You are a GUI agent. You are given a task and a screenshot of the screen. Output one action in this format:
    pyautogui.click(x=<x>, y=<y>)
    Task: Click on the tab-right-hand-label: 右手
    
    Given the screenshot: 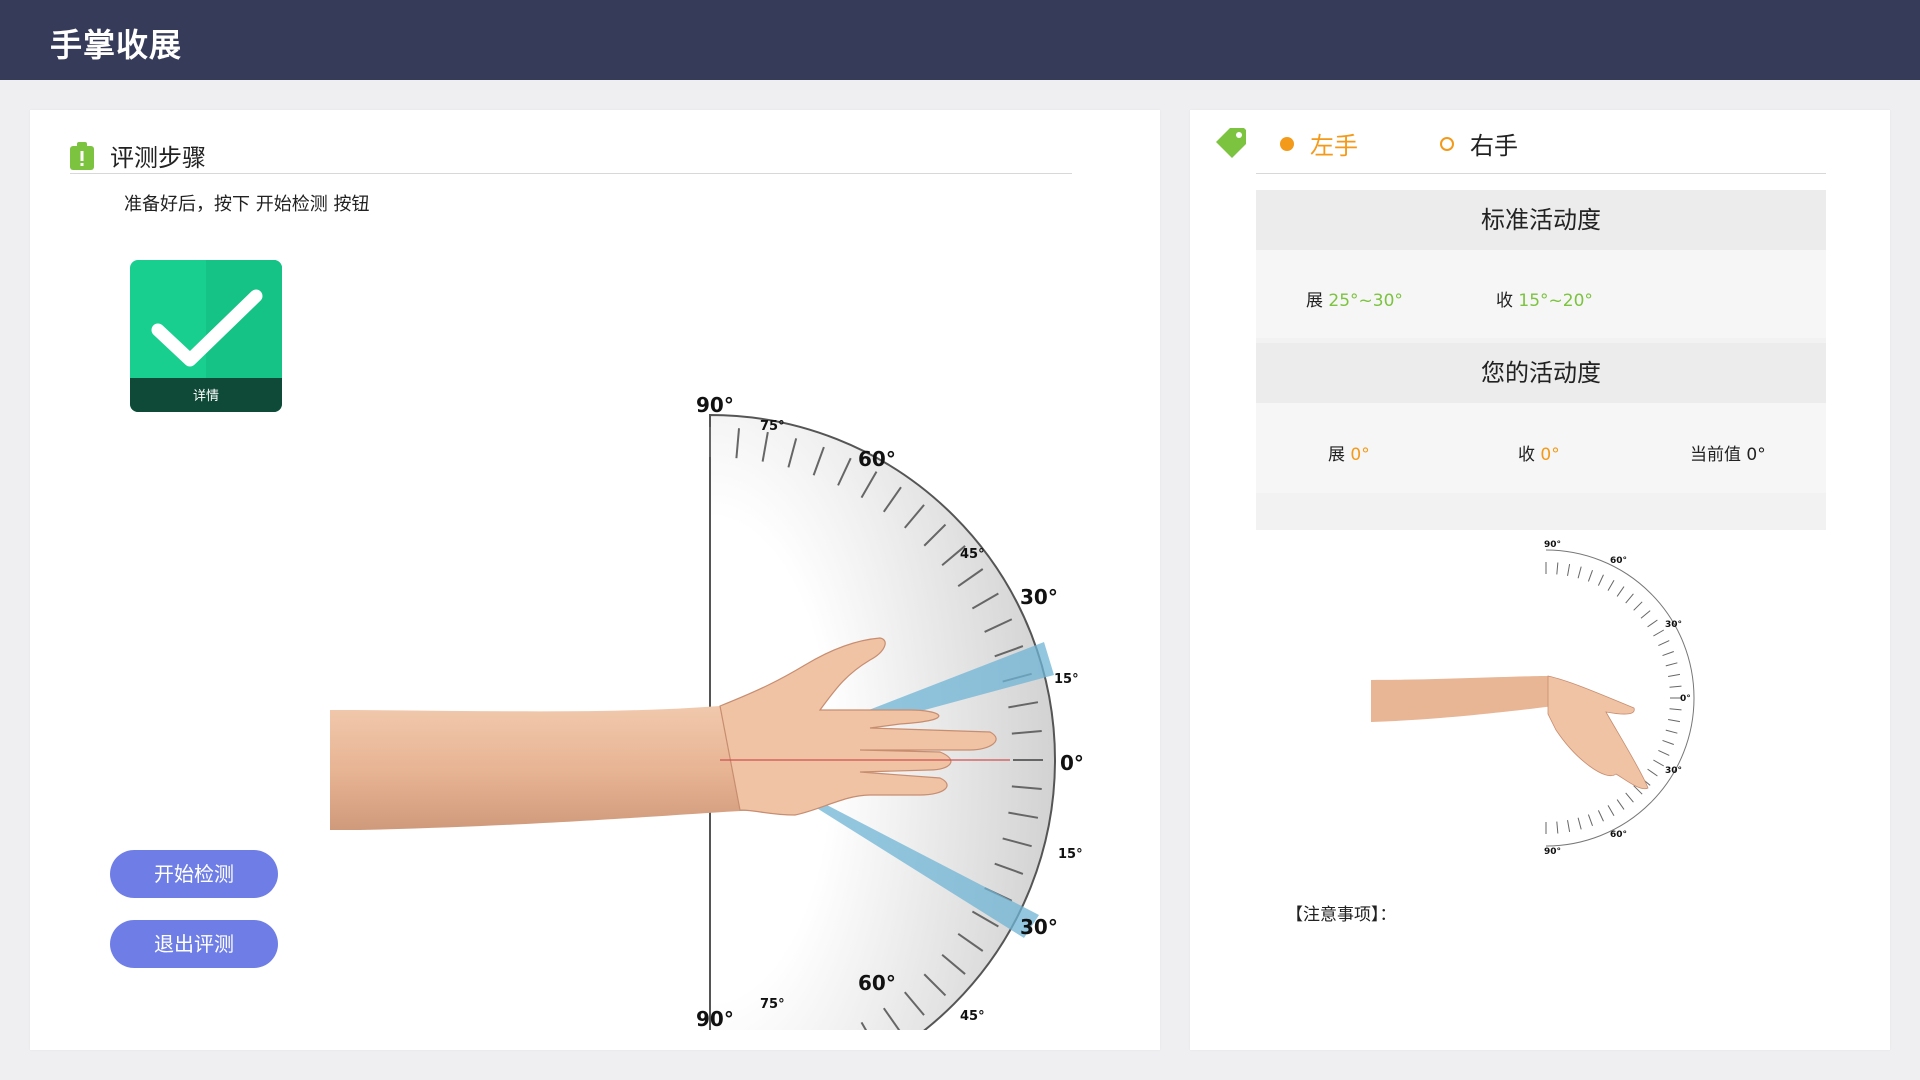 What is the action you would take?
    pyautogui.click(x=1494, y=146)
    